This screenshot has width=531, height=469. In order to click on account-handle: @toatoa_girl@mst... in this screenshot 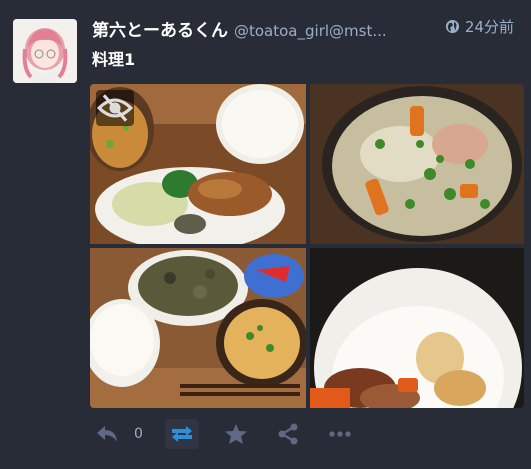, I will do `click(310, 31)`.